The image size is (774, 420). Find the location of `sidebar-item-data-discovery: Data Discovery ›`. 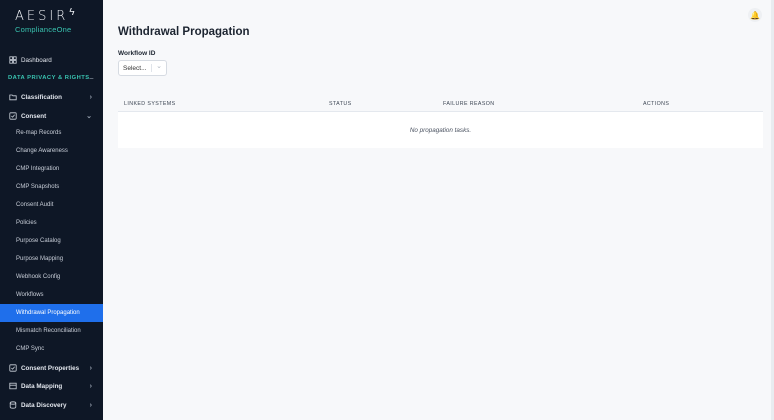

sidebar-item-data-discovery: Data Discovery › is located at coordinates (51, 405).